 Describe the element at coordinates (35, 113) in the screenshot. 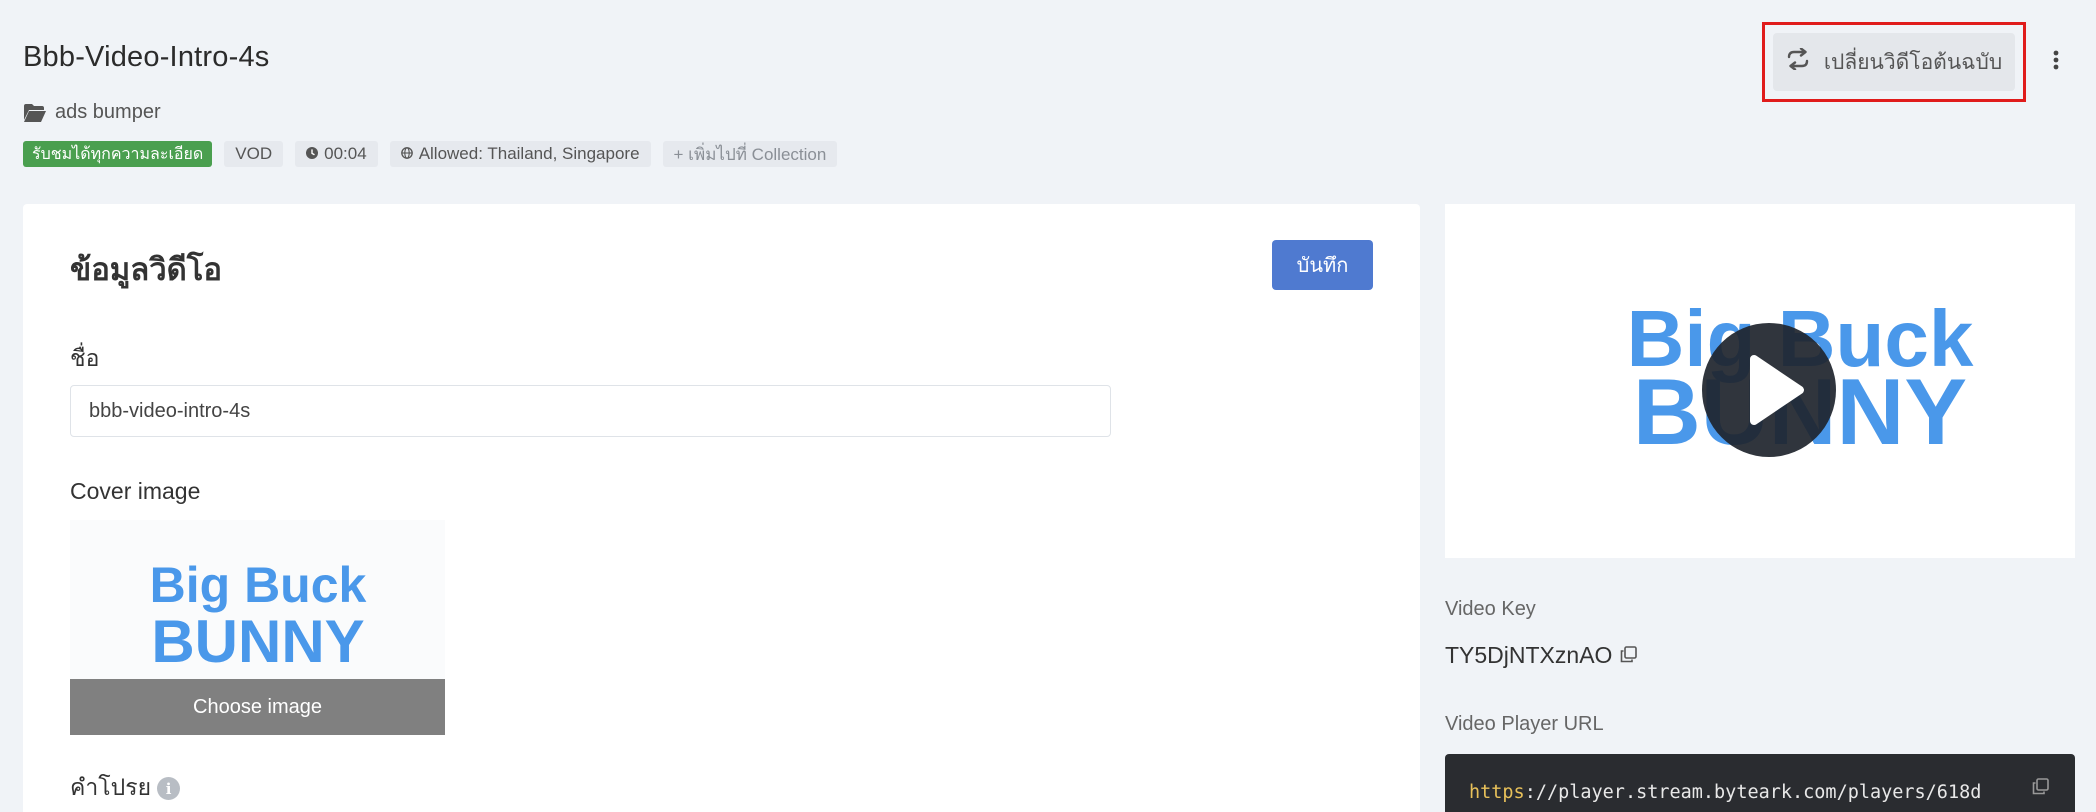

I see `folder-open-icon` at that location.